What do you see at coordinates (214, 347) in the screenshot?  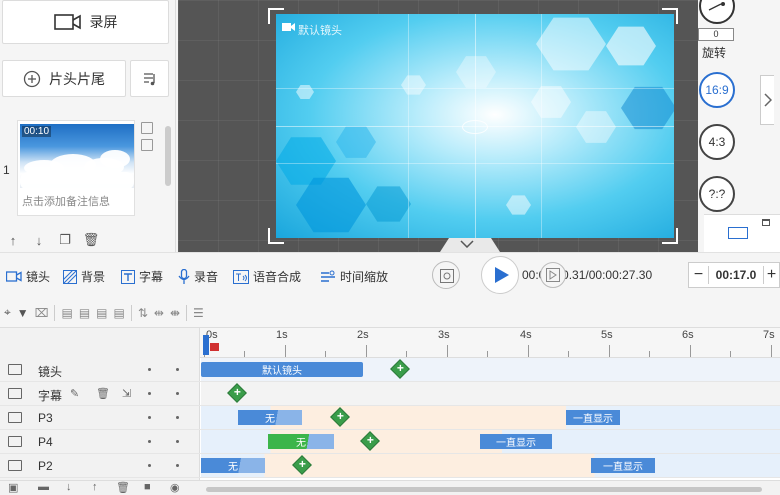 I see `playhead-marker` at bounding box center [214, 347].